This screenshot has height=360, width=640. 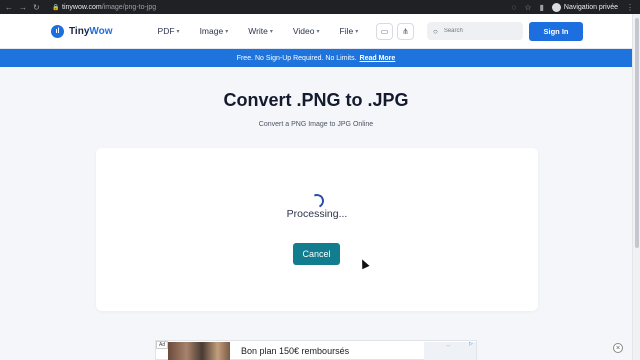 I want to click on lock-icon: 🔒, so click(x=56, y=8).